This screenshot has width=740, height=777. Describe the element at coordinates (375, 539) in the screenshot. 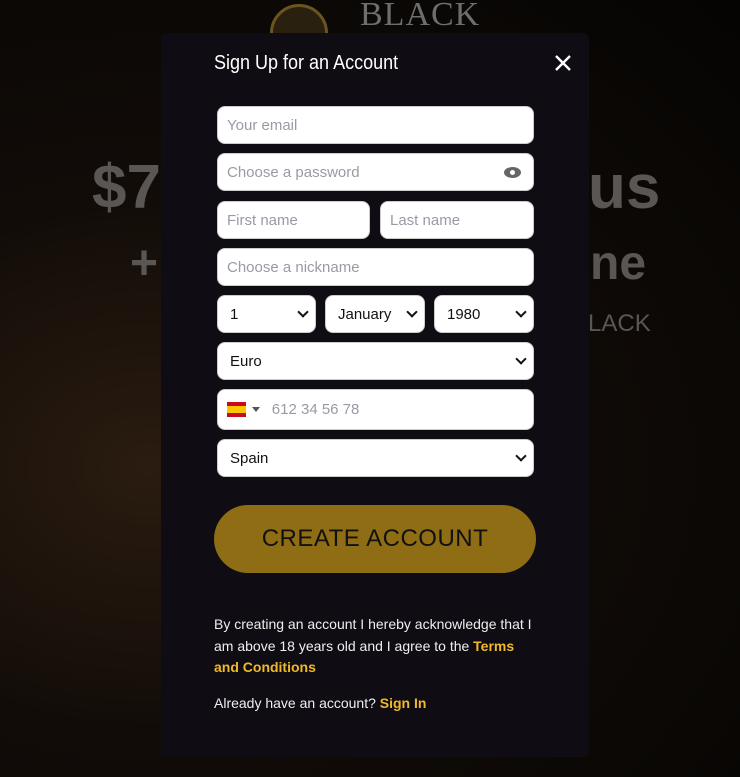

I see `create-account-button: CREATE ACCOUNT` at that location.